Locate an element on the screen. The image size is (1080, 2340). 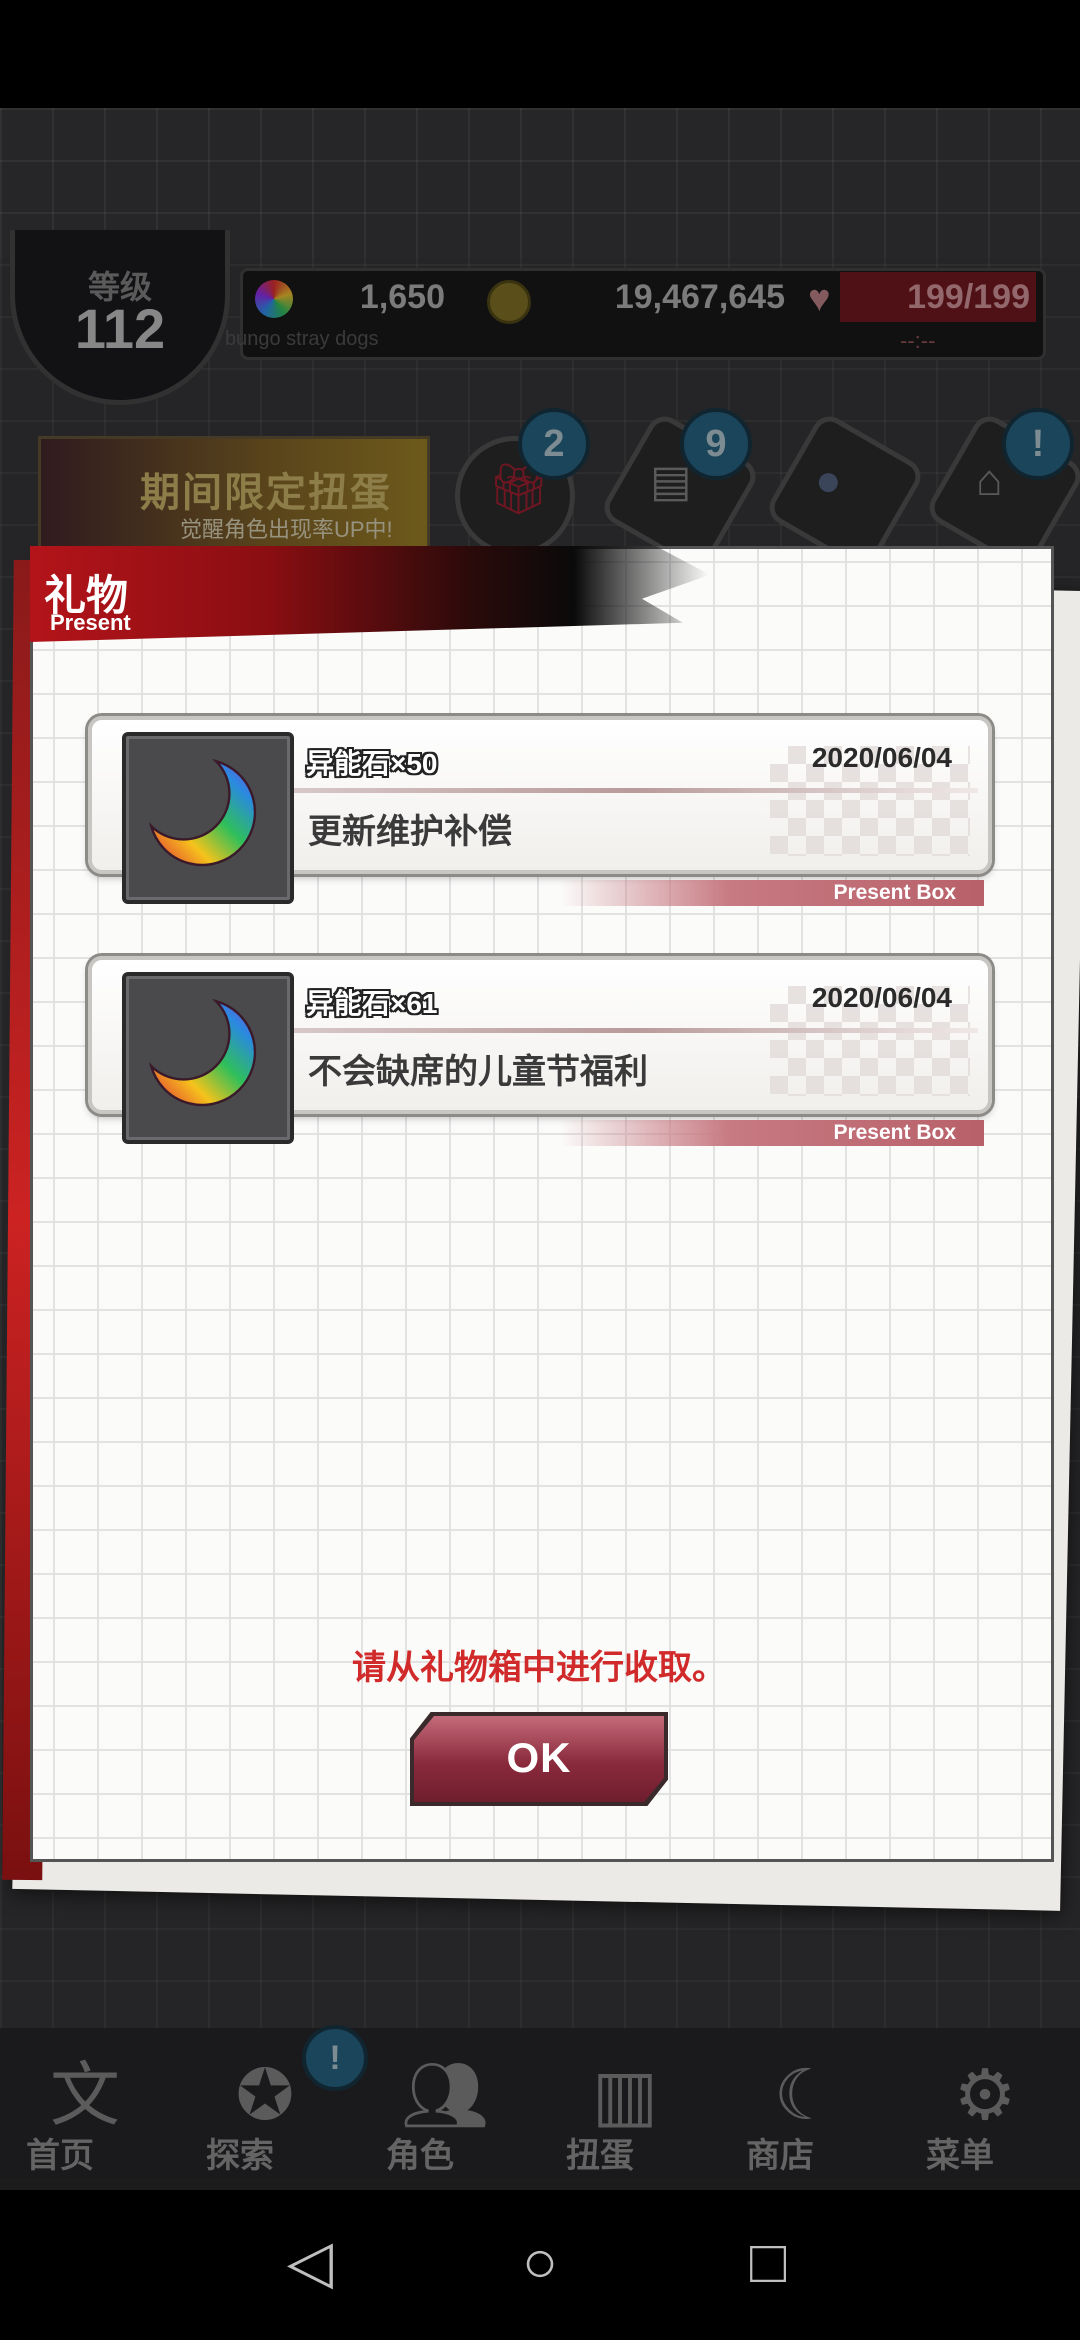
claim-notice: 请从礼物箱中进行收取。 is located at coordinates (539, 1668).